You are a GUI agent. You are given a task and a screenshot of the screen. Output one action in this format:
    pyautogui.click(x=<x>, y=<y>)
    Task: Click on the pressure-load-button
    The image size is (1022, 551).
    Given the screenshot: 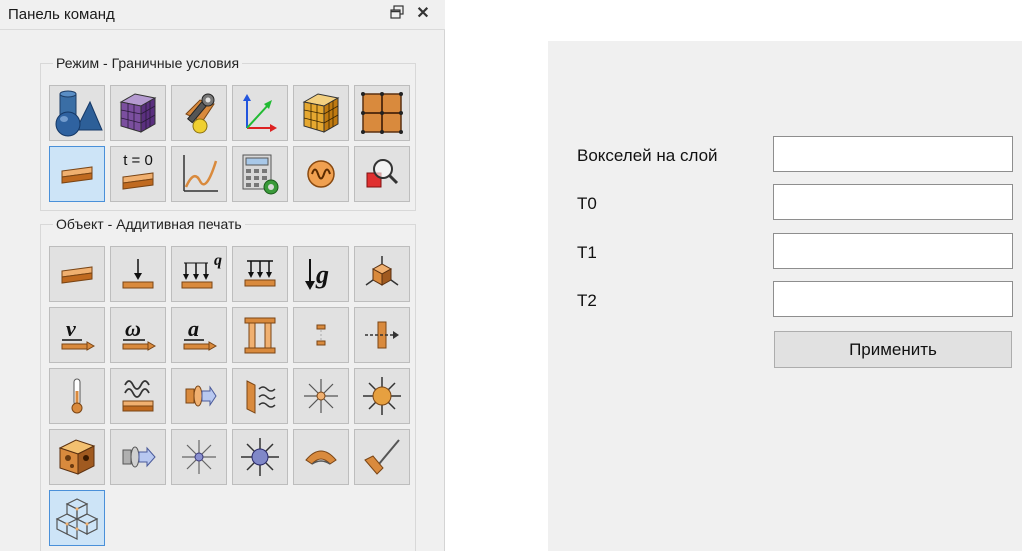 What is the action you would take?
    pyautogui.click(x=260, y=274)
    